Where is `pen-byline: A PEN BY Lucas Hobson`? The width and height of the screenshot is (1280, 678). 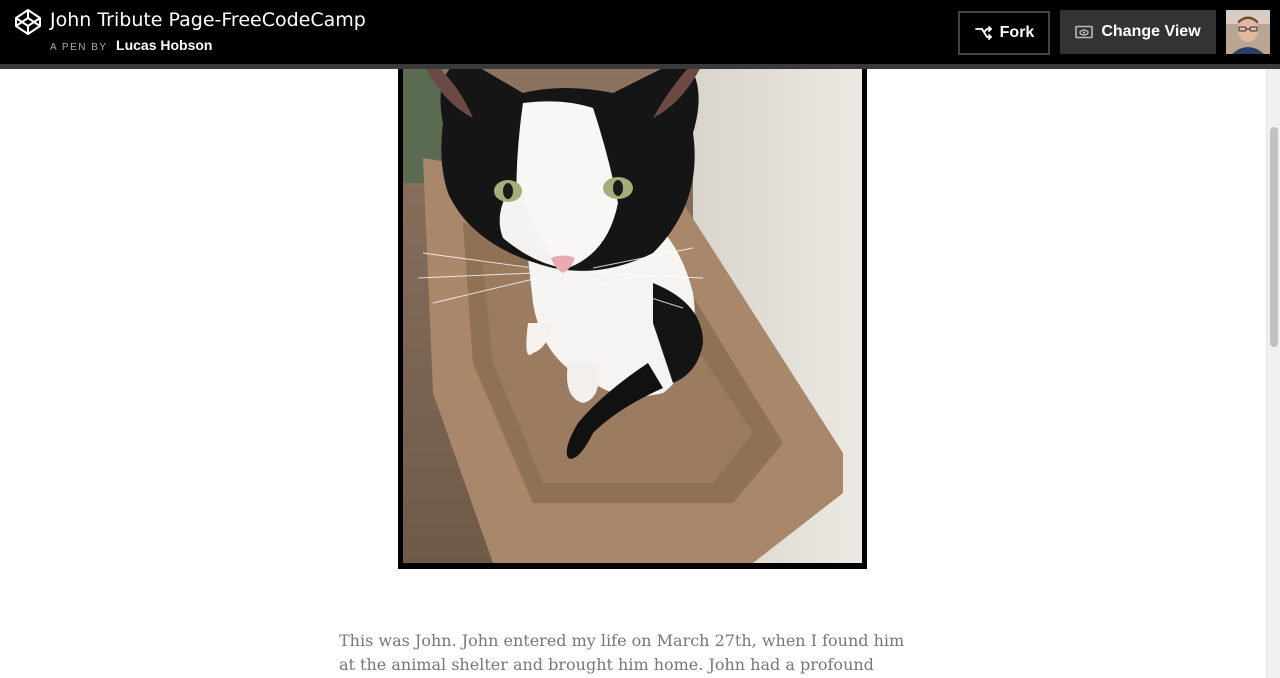 pen-byline: A PEN BY Lucas Hobson is located at coordinates (131, 46).